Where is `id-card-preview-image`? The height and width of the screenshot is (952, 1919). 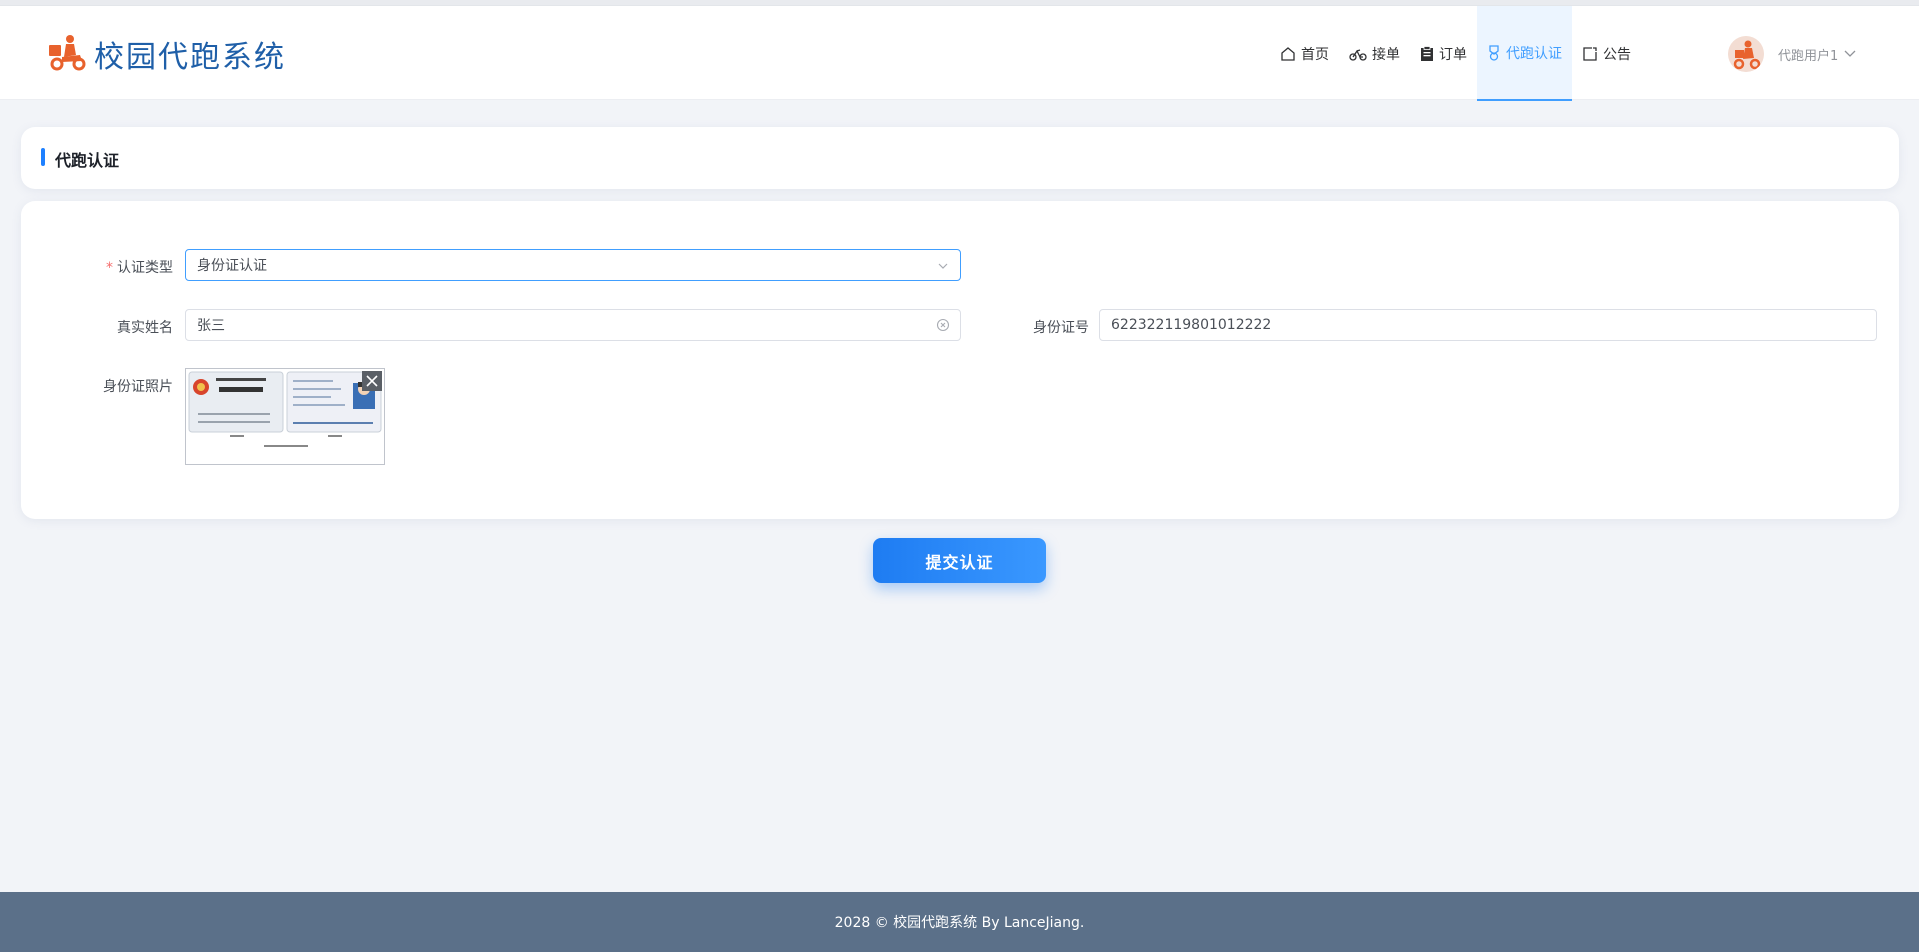 id-card-preview-image is located at coordinates (285, 416).